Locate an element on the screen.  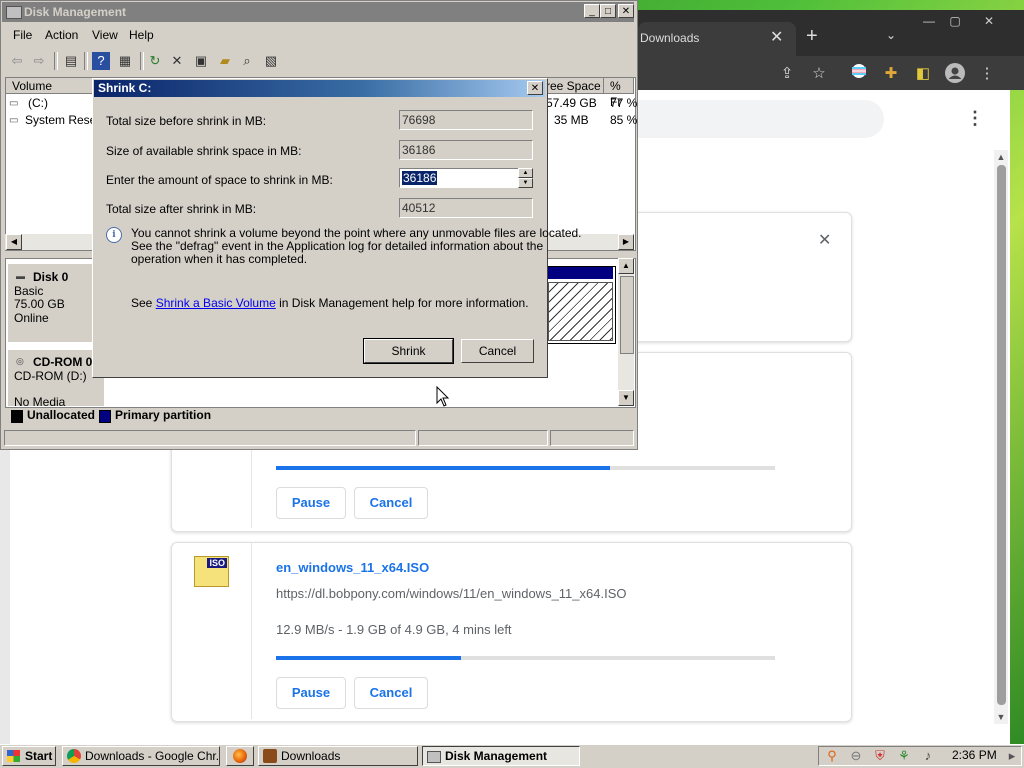
start-button: Start is located at coordinates (29, 756).